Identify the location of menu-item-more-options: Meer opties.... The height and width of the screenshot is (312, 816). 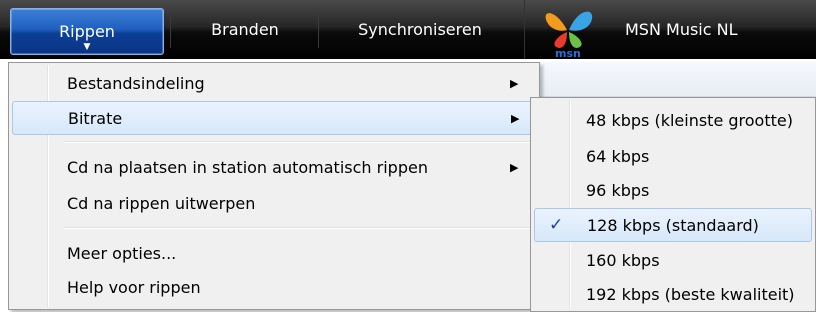
(274, 253).